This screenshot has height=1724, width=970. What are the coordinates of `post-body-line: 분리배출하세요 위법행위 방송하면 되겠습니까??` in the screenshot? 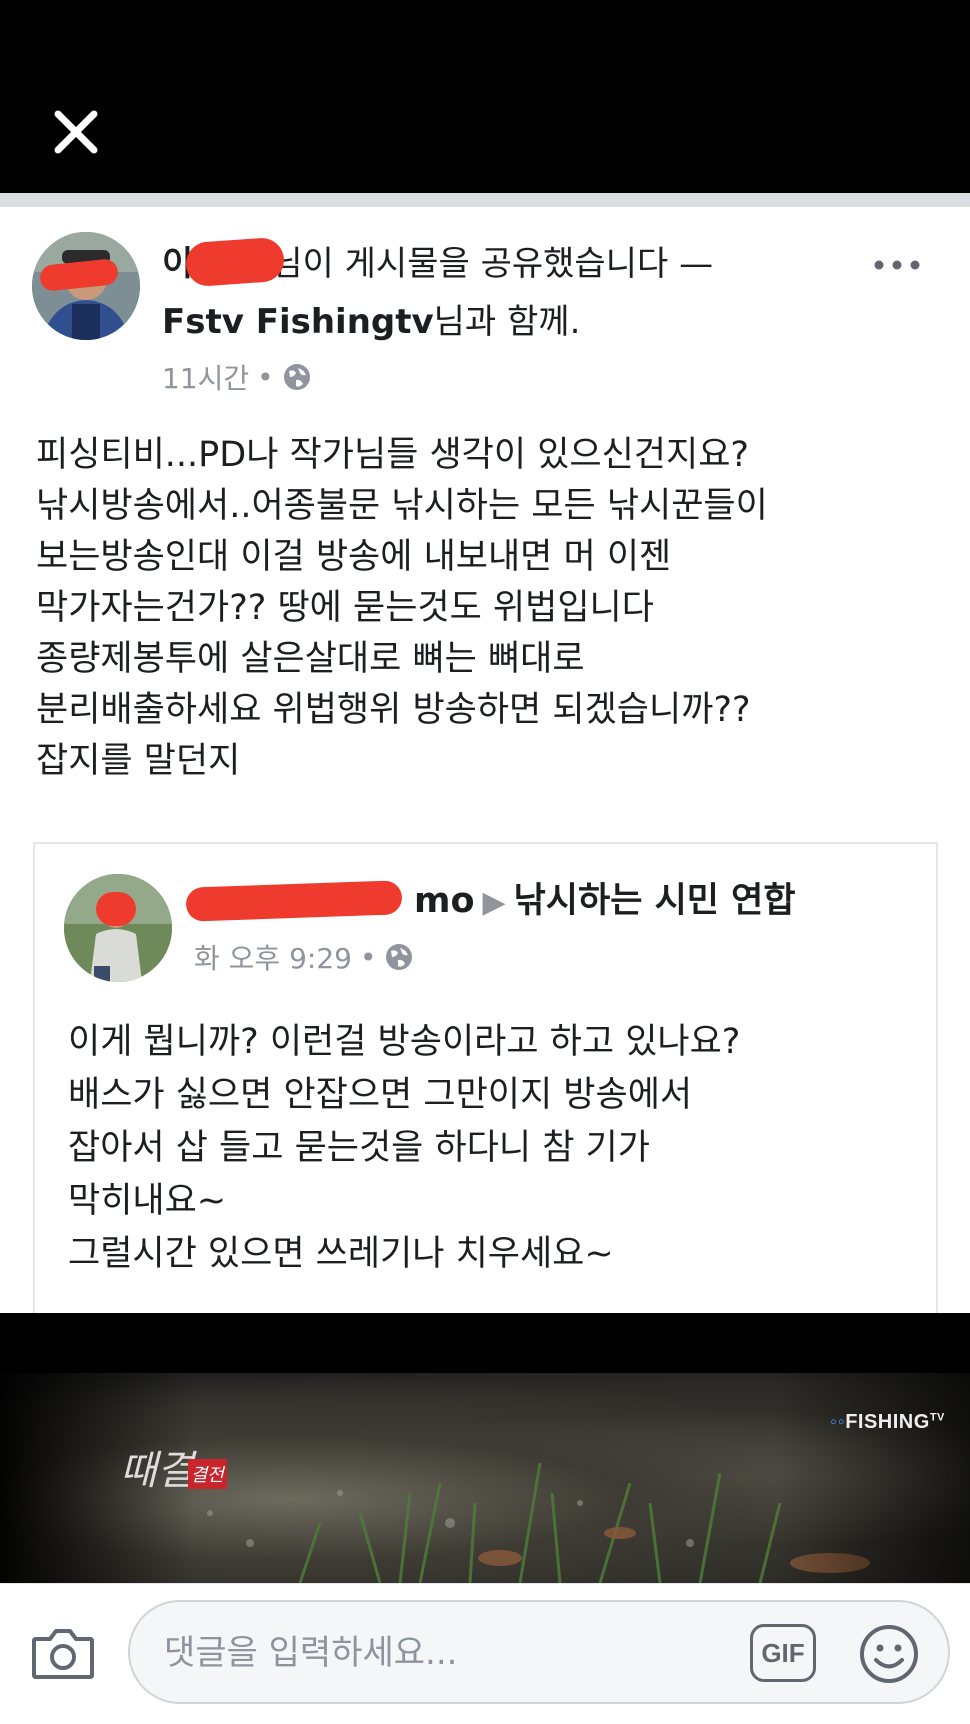 It's located at (393, 710).